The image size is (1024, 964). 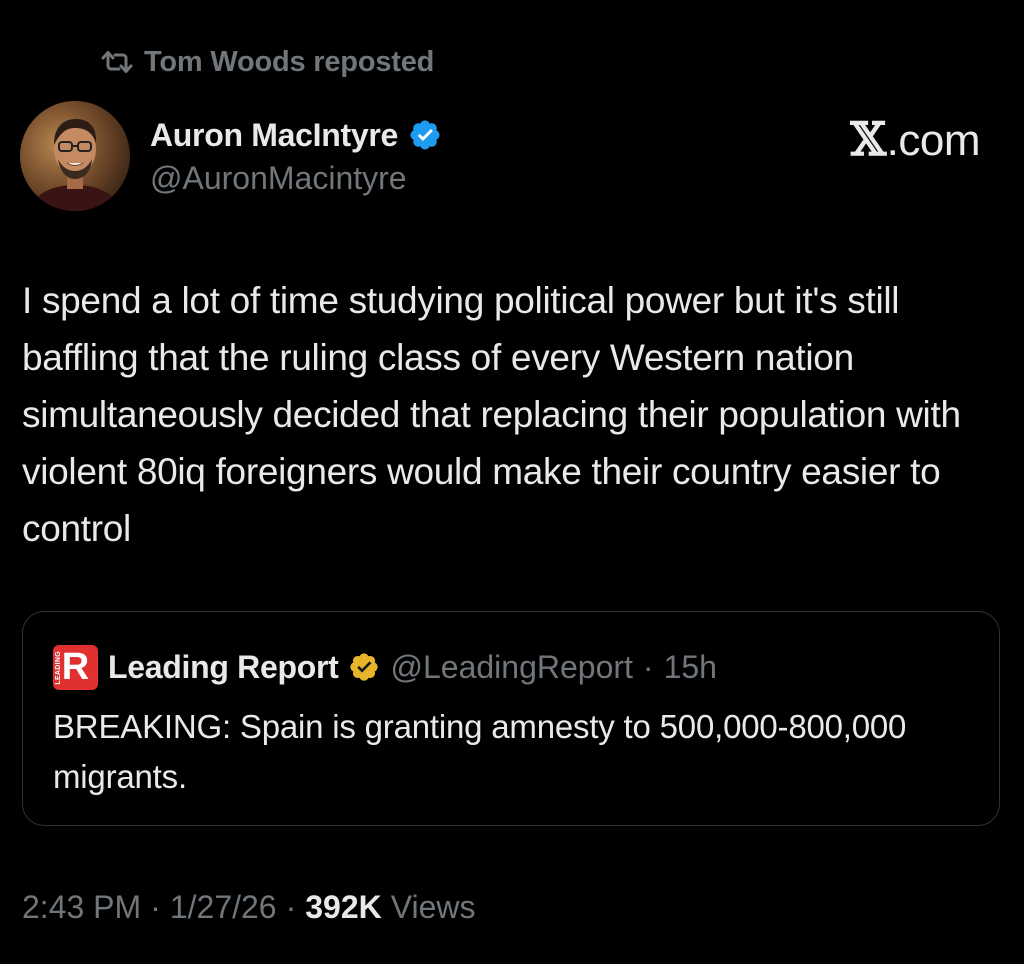 What do you see at coordinates (511, 667) in the screenshot?
I see `quoted-author-handle: @LeadingReport` at bounding box center [511, 667].